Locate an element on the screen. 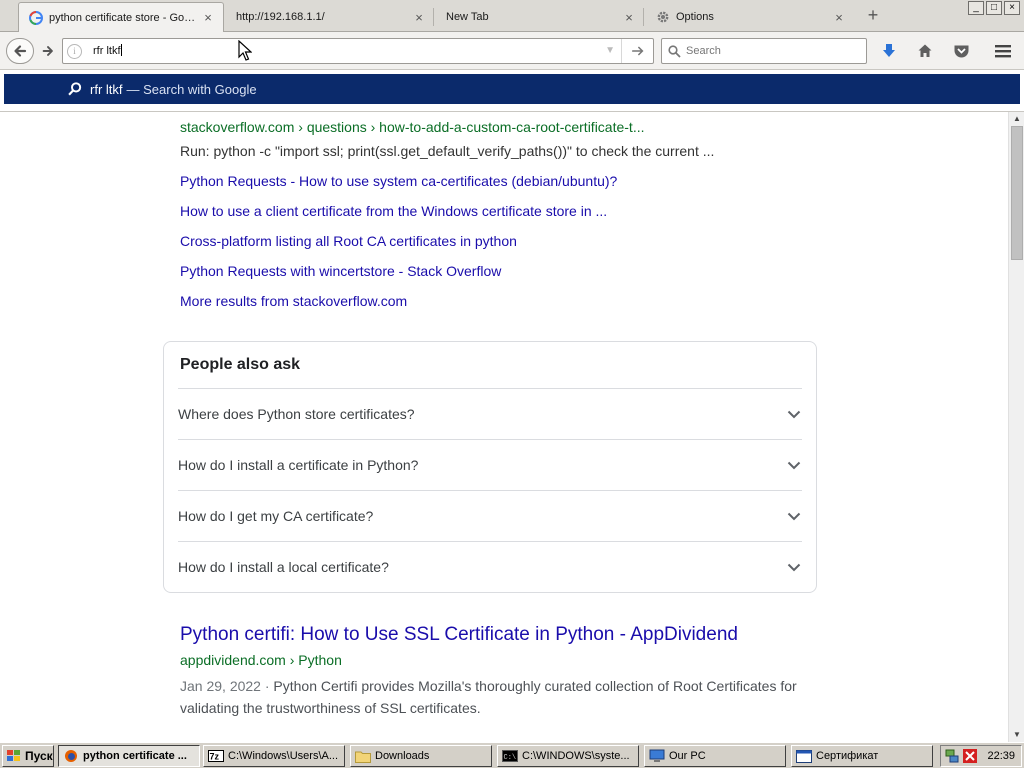  paa-question: How do I get my CA certificate? is located at coordinates (490, 515).